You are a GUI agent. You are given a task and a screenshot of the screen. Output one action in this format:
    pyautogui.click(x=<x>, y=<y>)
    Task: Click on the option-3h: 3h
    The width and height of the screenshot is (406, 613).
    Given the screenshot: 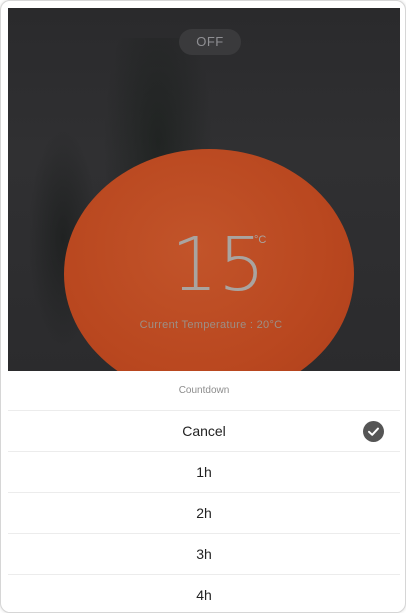 What is the action you would take?
    pyautogui.click(x=204, y=554)
    